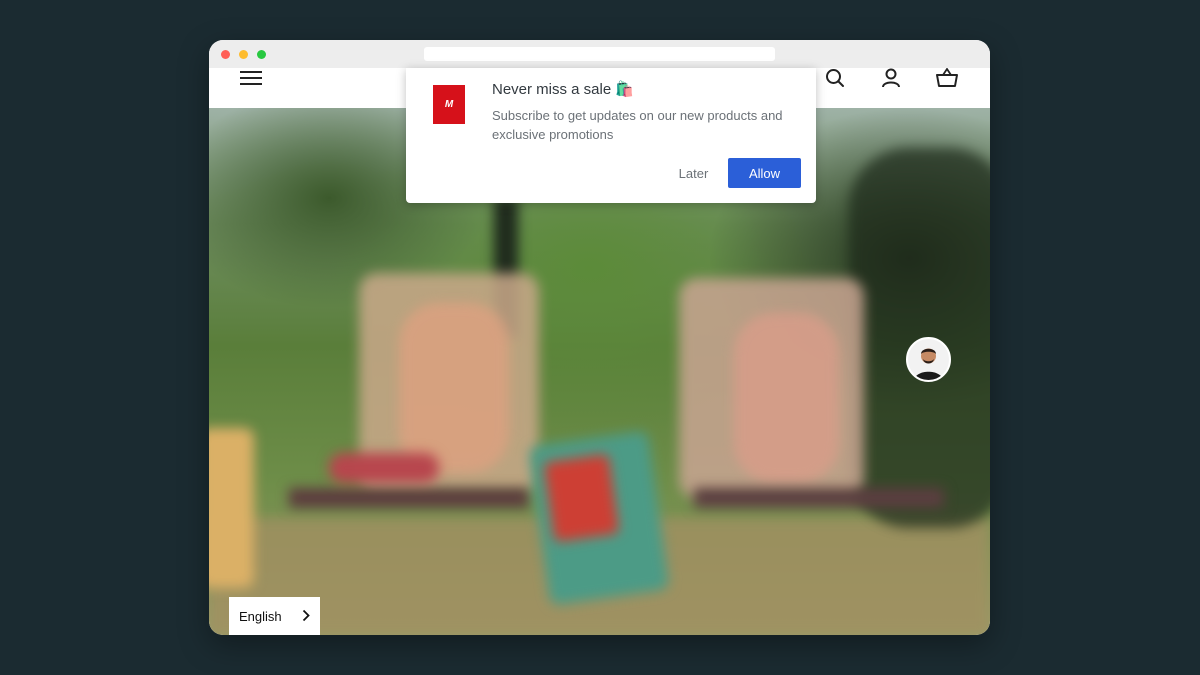 This screenshot has height=675, width=1200. What do you see at coordinates (764, 173) in the screenshot?
I see `allow-button: Allow` at bounding box center [764, 173].